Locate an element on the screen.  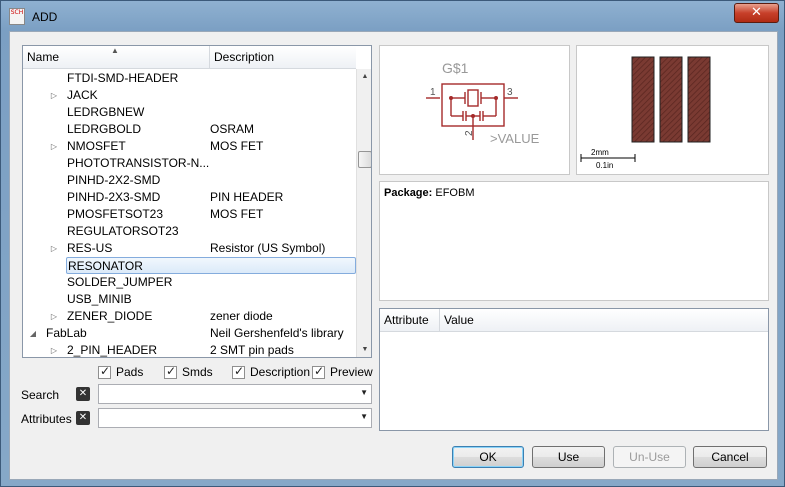
tree-row: REGULATORSOT23 is located at coordinates (189, 231).